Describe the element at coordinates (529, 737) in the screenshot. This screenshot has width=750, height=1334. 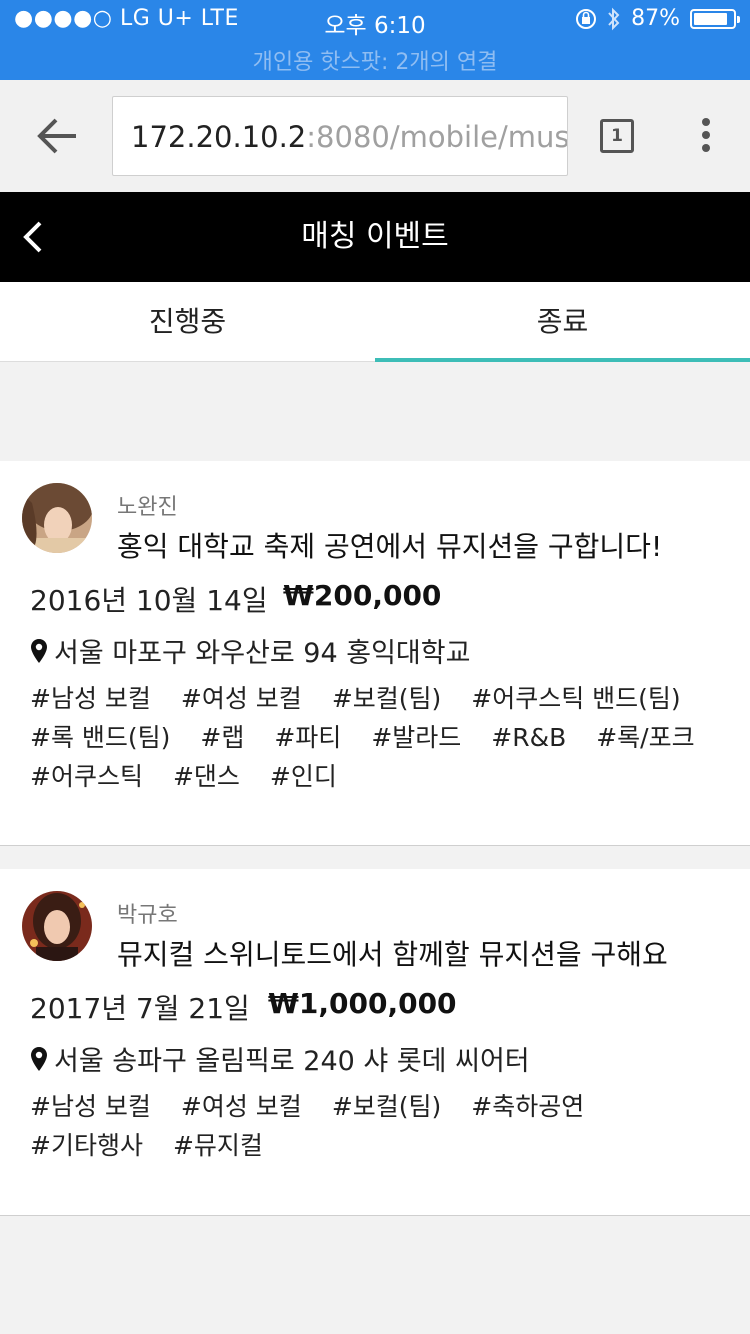
I see `genre-tag: #R&B` at that location.